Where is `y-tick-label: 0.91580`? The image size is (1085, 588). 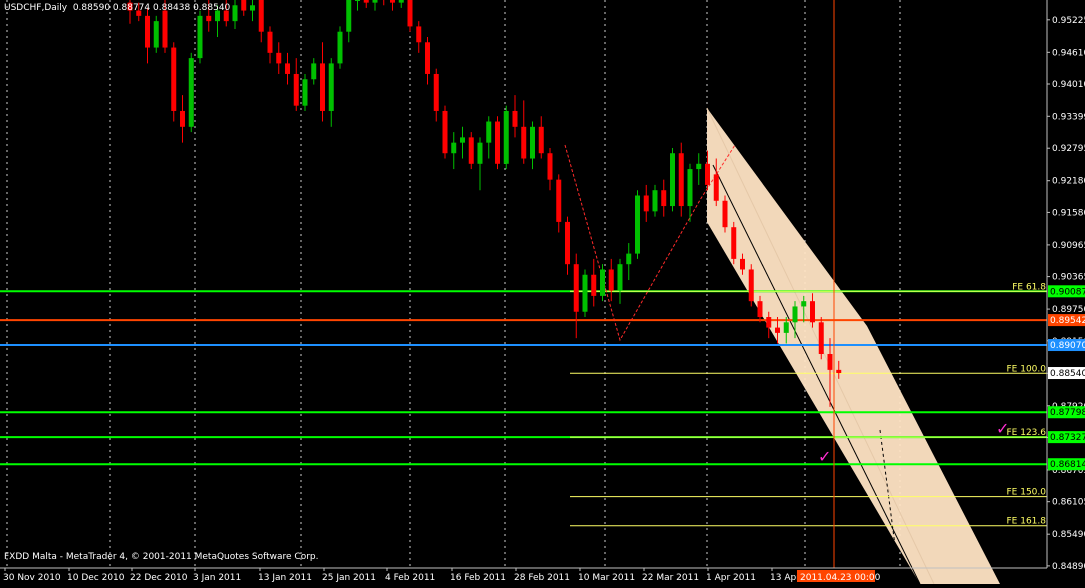 y-tick-label: 0.91580 is located at coordinates (1068, 213).